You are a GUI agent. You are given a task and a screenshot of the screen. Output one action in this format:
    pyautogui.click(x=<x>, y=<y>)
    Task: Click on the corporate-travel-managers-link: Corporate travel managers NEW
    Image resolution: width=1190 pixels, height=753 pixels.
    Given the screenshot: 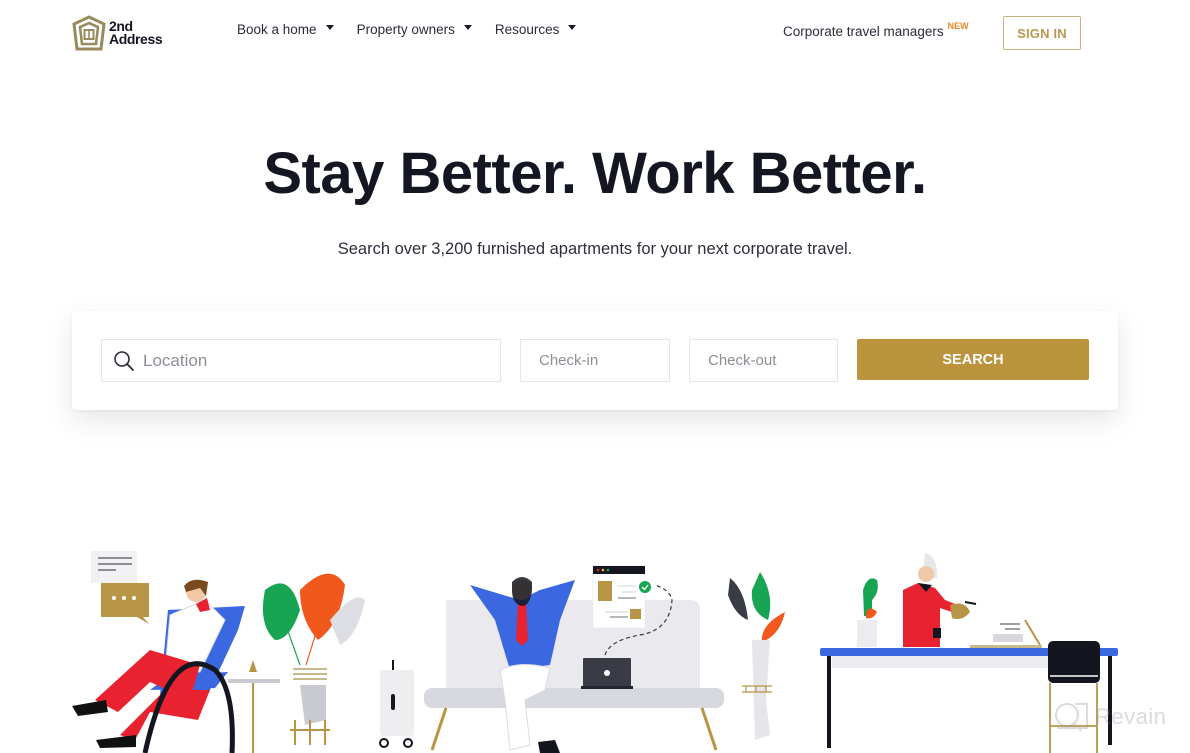 What is the action you would take?
    pyautogui.click(x=876, y=30)
    